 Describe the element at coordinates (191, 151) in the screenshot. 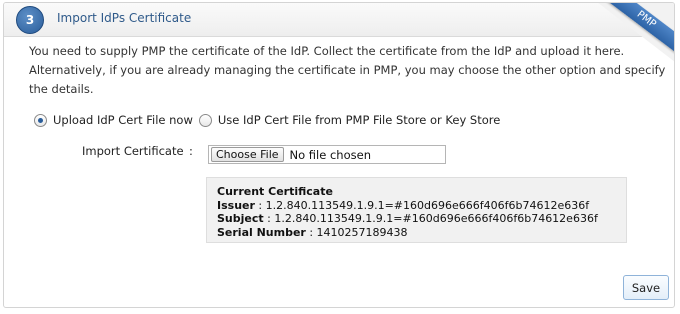

I see `import-certificate-colon: :` at that location.